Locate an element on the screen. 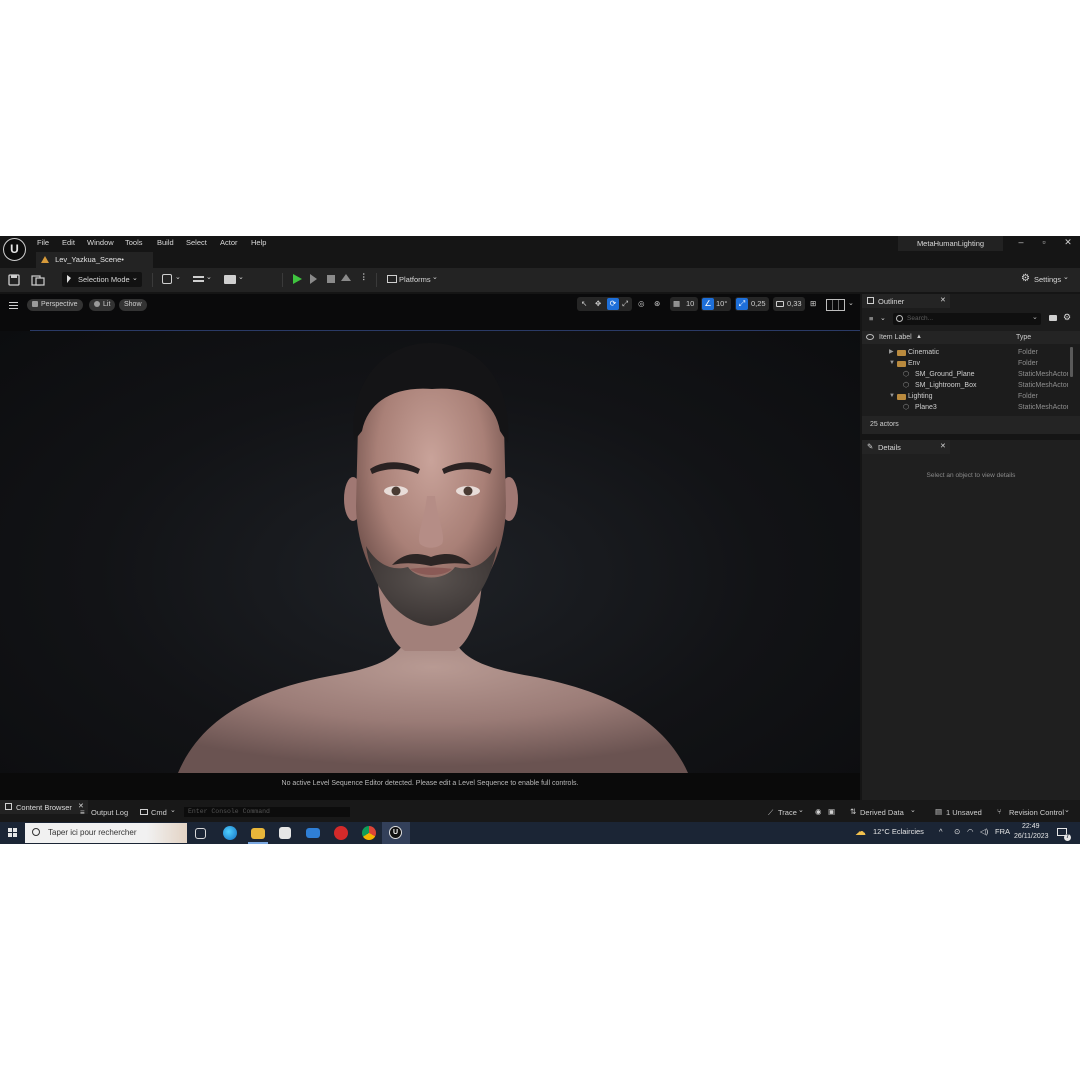 This screenshot has height=1080, width=1080. surface-snap-icon: ⊛ is located at coordinates (657, 303).